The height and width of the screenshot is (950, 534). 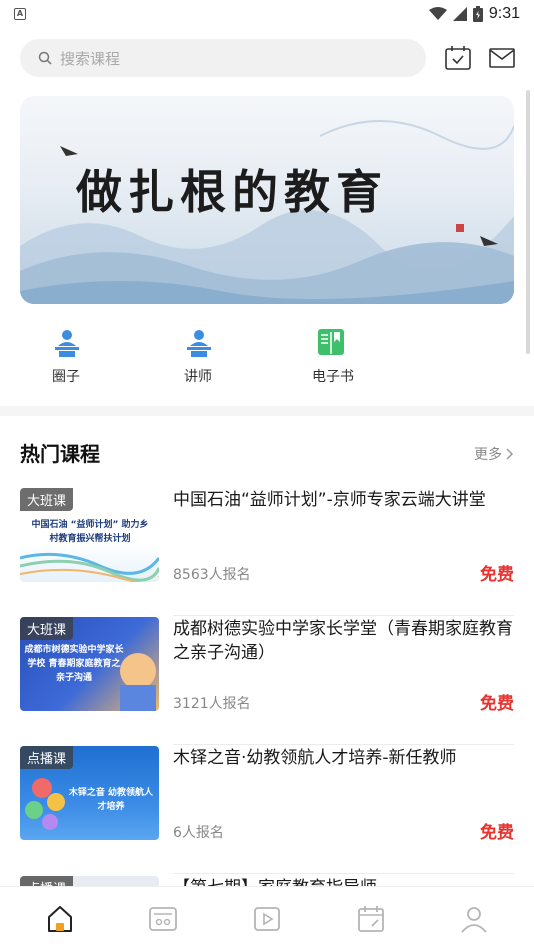 I want to click on quick-nav: 圈子 讲师 电子书, so click(x=218, y=357).